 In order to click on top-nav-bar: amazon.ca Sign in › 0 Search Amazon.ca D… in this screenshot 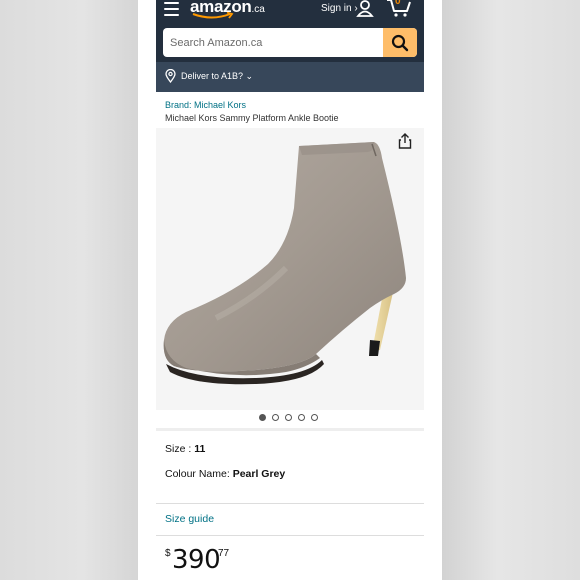, I will do `click(290, 46)`.